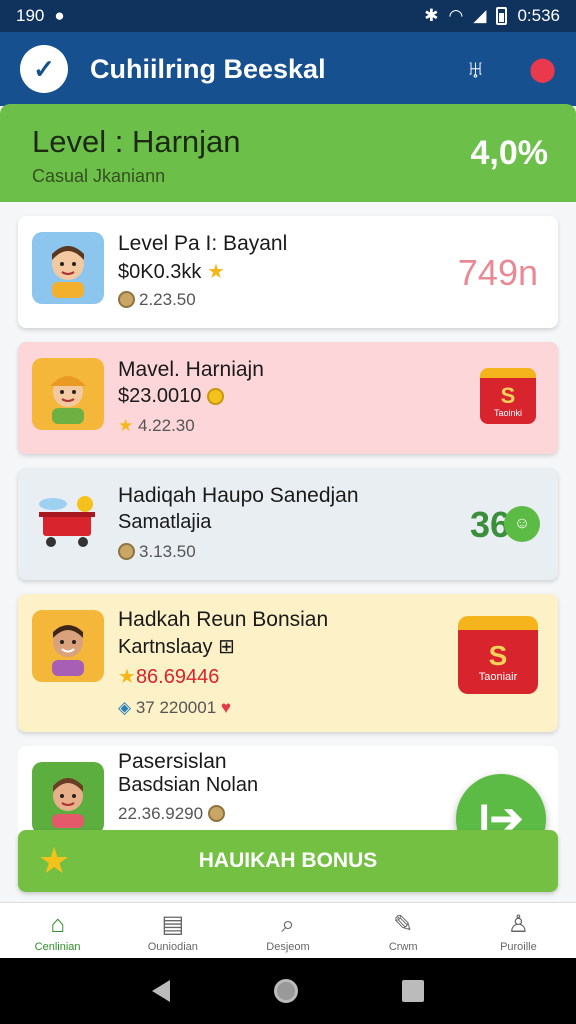  I want to click on app-title: Cuhiilring Beeskal, so click(208, 68).